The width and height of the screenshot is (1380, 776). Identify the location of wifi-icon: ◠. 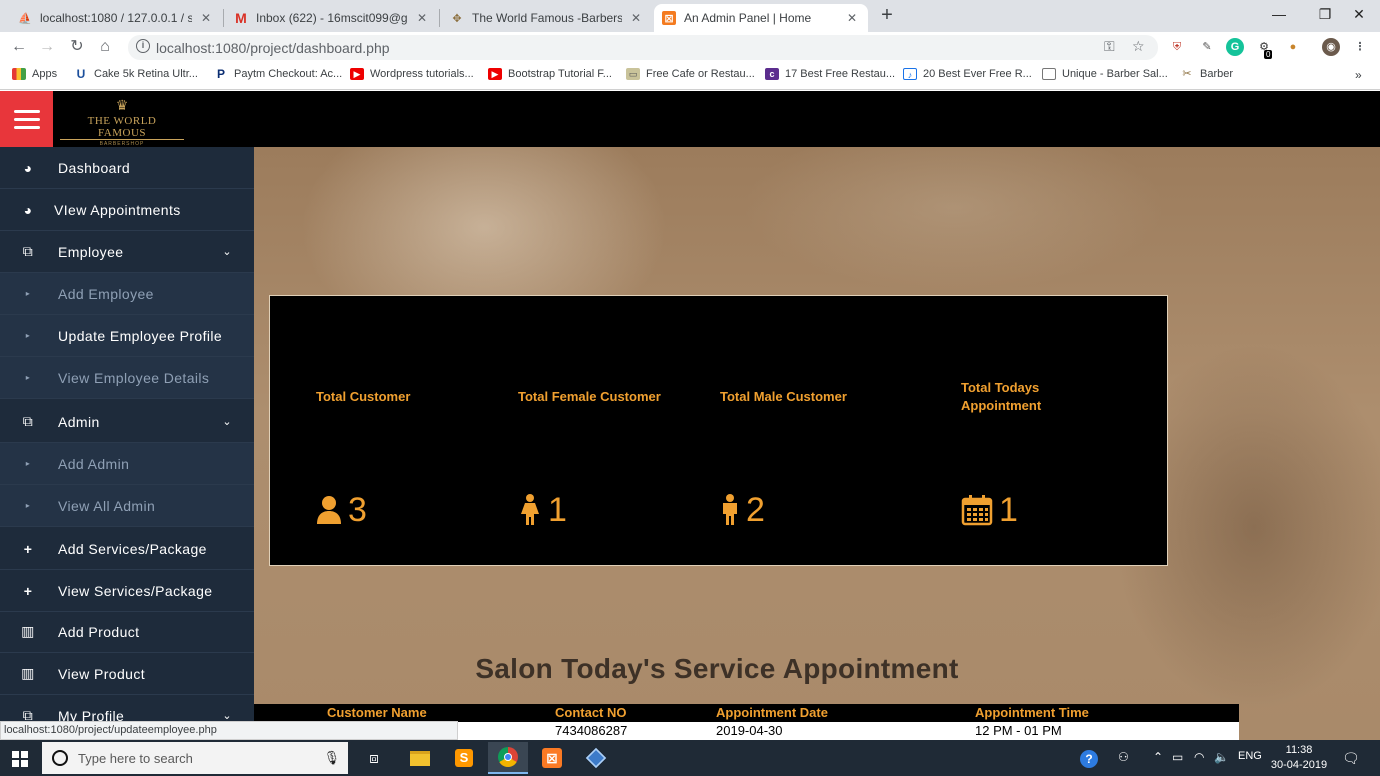
(1199, 757).